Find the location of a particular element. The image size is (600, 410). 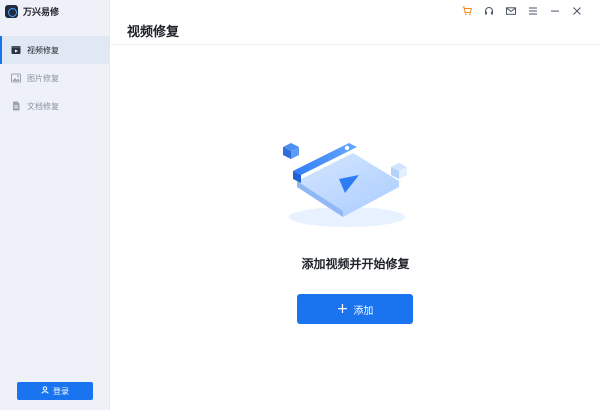

app-name: 万兴易修 is located at coordinates (41, 12).